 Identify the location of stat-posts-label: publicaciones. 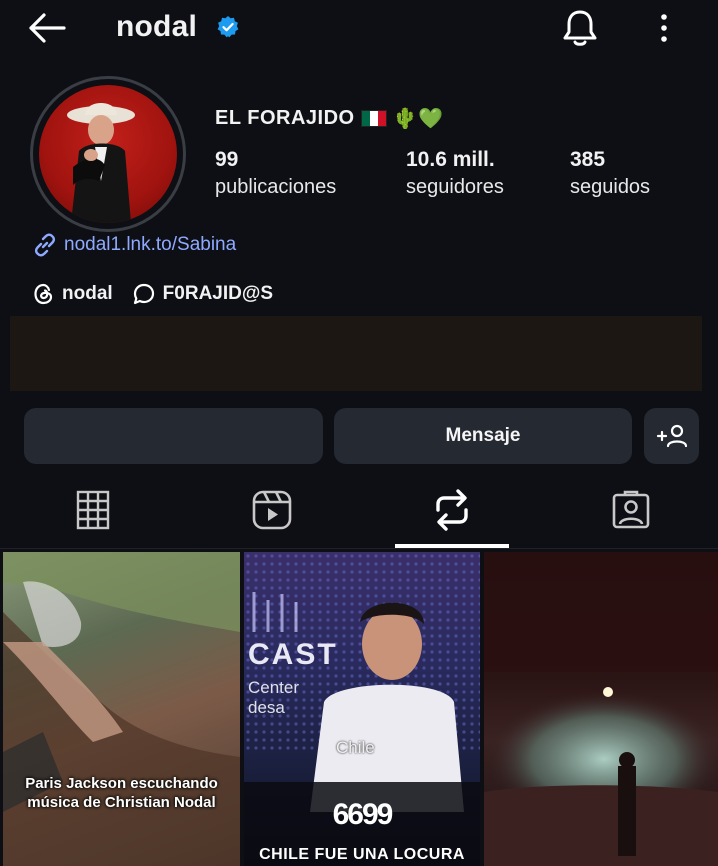
(276, 187).